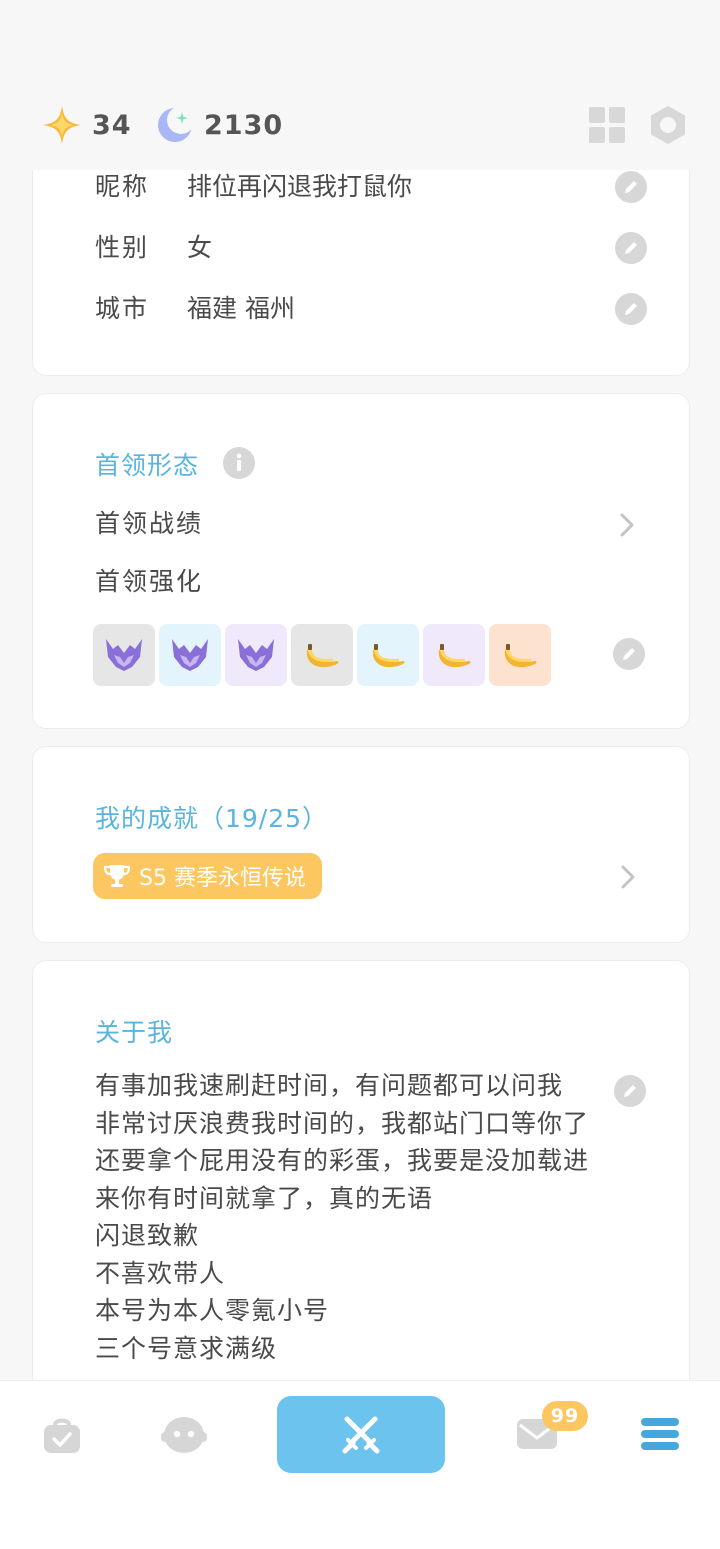 The height and width of the screenshot is (1549, 720). I want to click on crossed-swords-icon, so click(361, 1434).